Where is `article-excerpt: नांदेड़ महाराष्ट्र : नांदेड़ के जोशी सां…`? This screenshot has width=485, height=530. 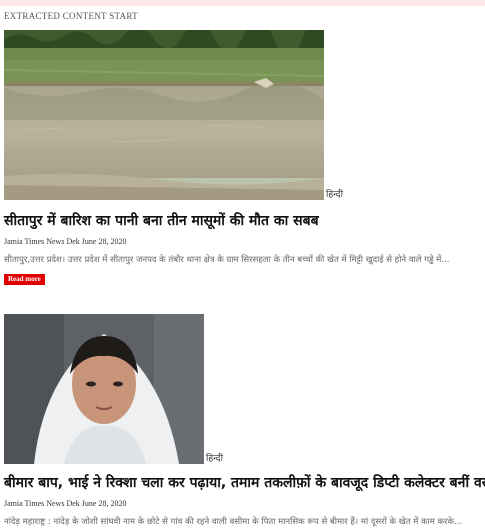
article-excerpt: नांदेड़ महाराष्ट्र : नांदेड़ के जोशी सां… is located at coordinates (233, 522).